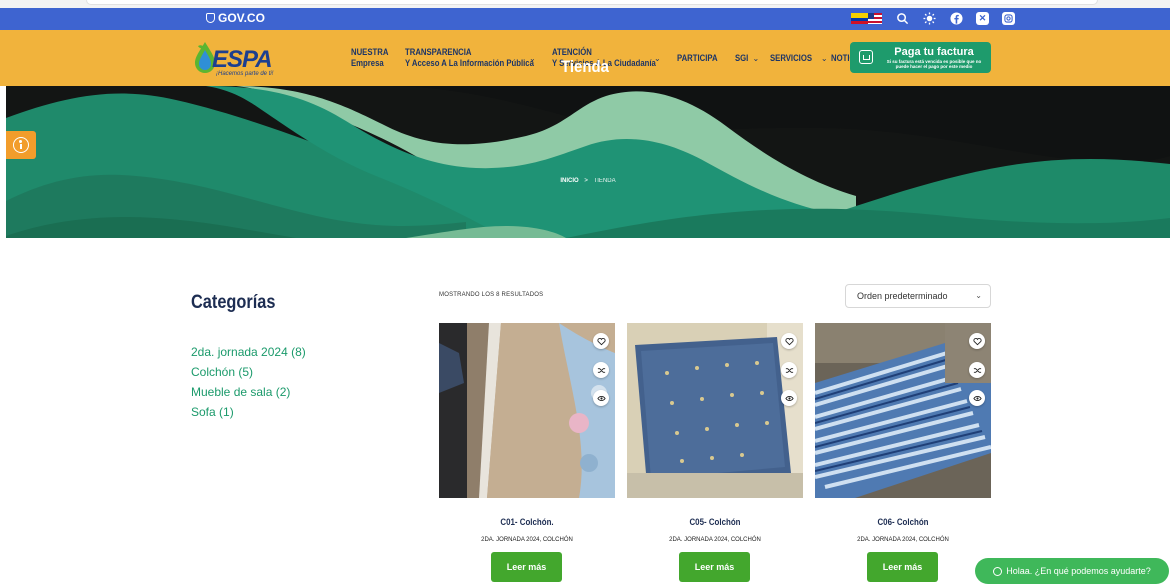 Image resolution: width=1170 pixels, height=586 pixels. I want to click on category-name: Colchón, so click(213, 372).